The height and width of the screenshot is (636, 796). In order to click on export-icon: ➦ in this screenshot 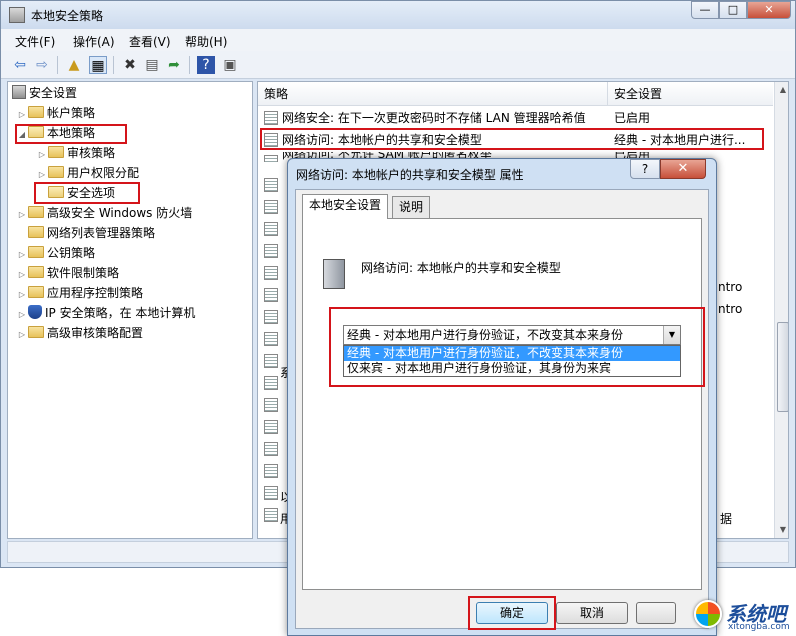, I will do `click(174, 65)`.